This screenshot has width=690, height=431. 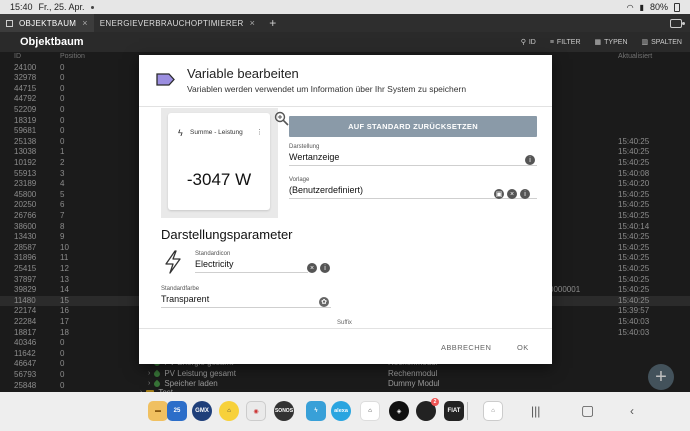 I want to click on home-app-icon: ⌂, so click(x=370, y=411).